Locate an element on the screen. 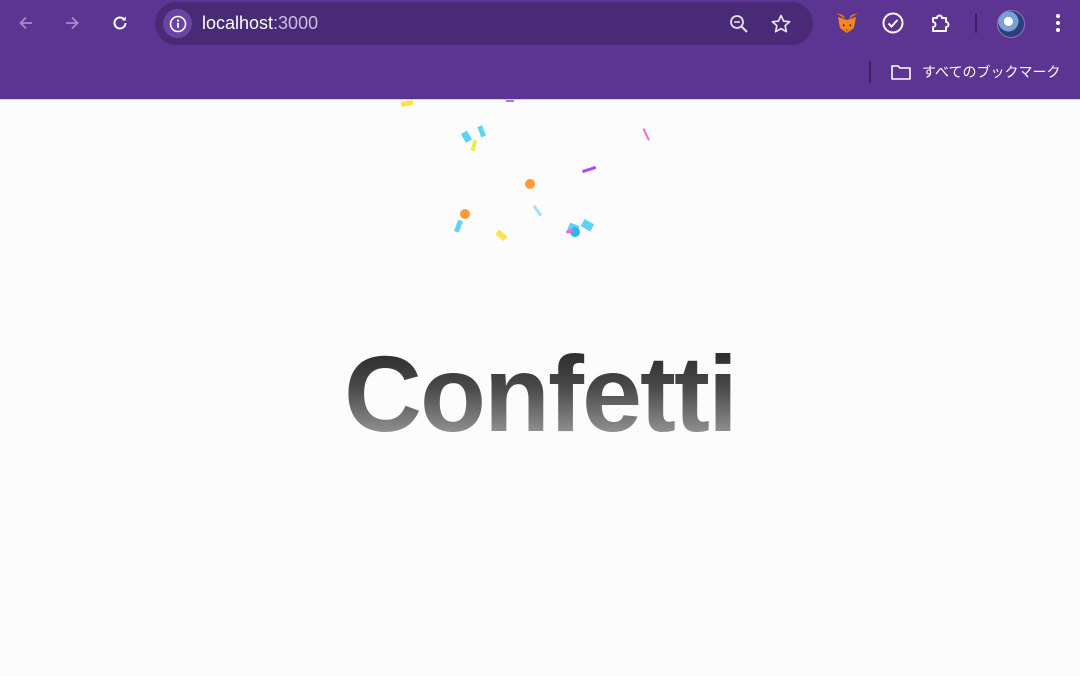 Image resolution: width=1080 pixels, height=676 pixels. bookmarks-bar: すべてのブックマーク is located at coordinates (540, 73).